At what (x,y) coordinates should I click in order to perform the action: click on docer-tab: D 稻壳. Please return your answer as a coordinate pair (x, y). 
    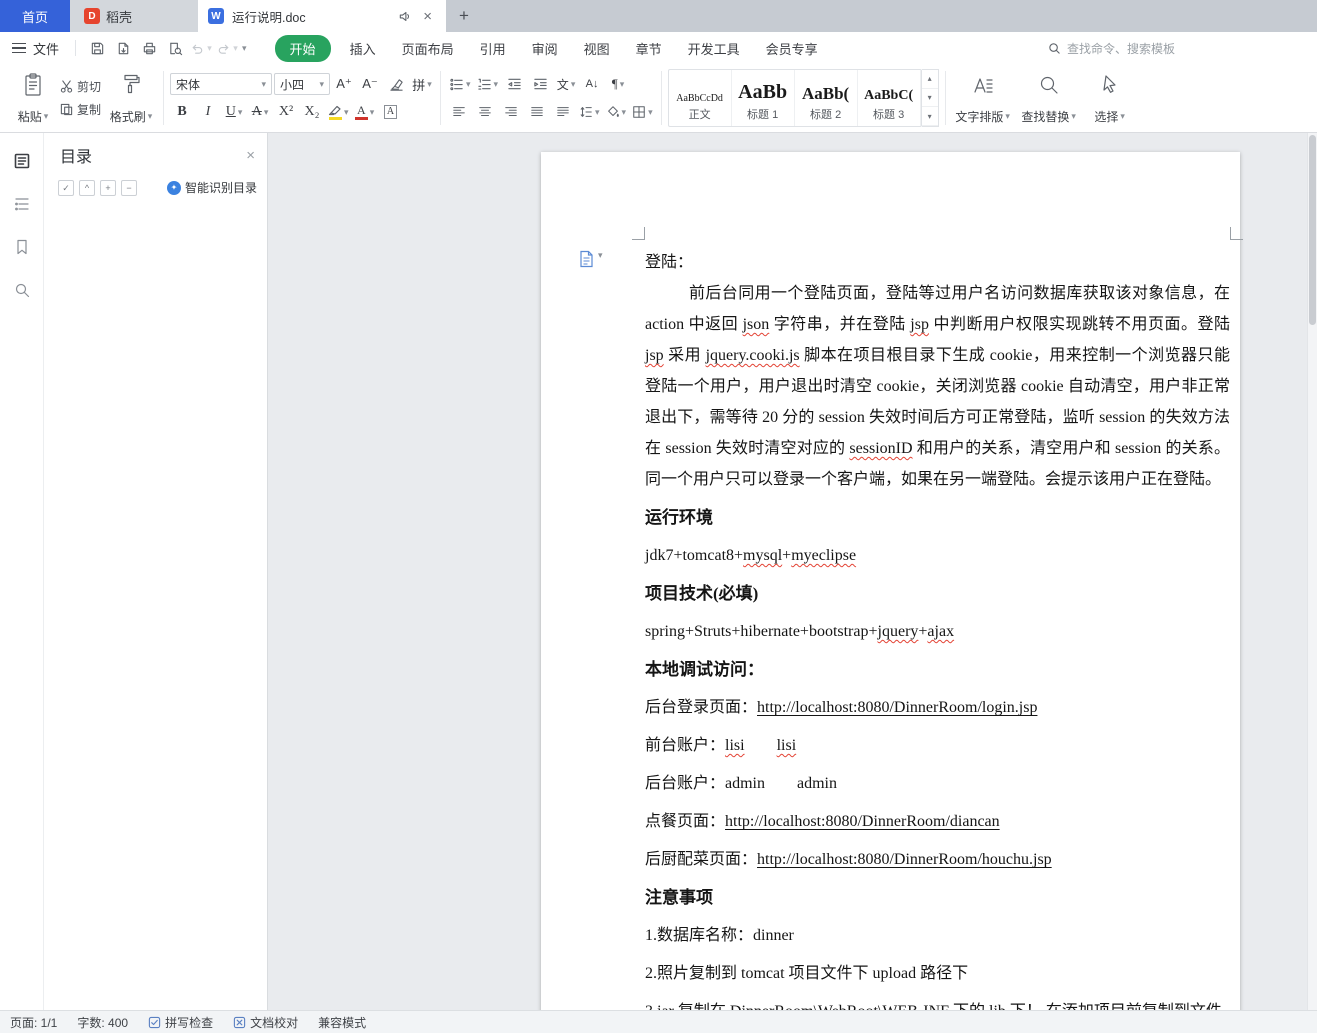
    Looking at the image, I should click on (134, 16).